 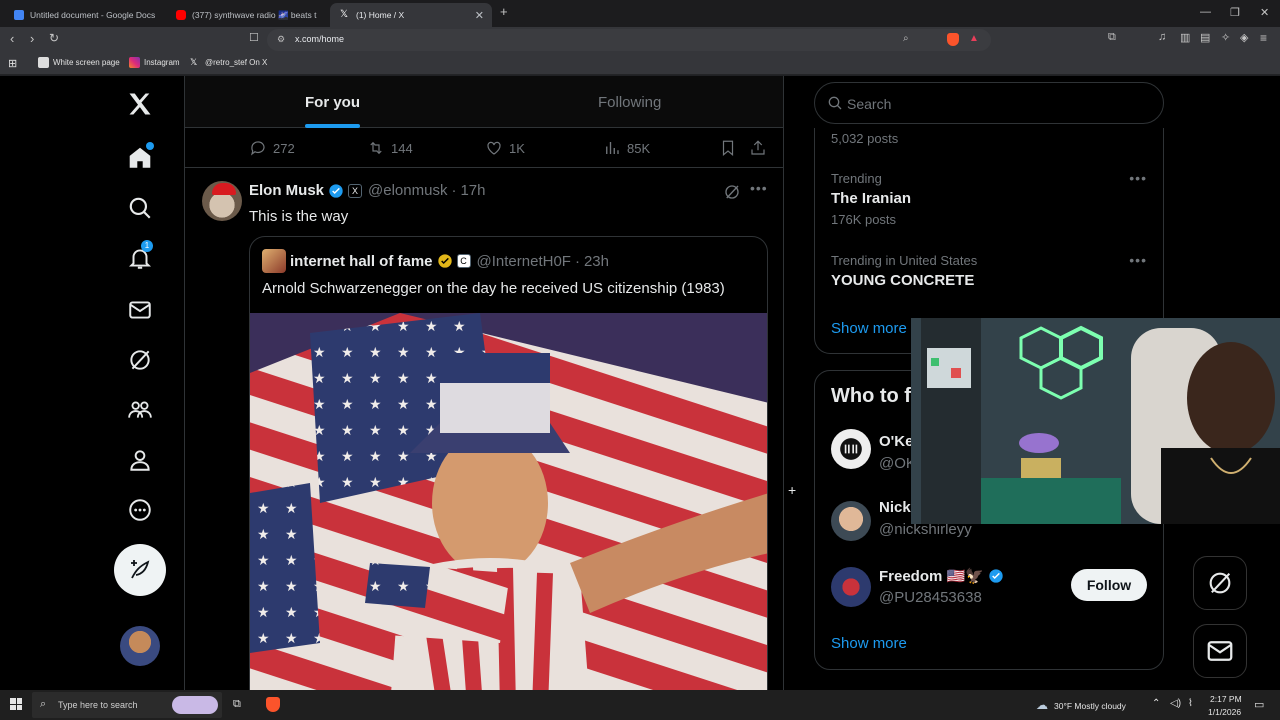 What do you see at coordinates (943, 576) in the screenshot?
I see `account-name: Freedom 🇺🇸🦅` at bounding box center [943, 576].